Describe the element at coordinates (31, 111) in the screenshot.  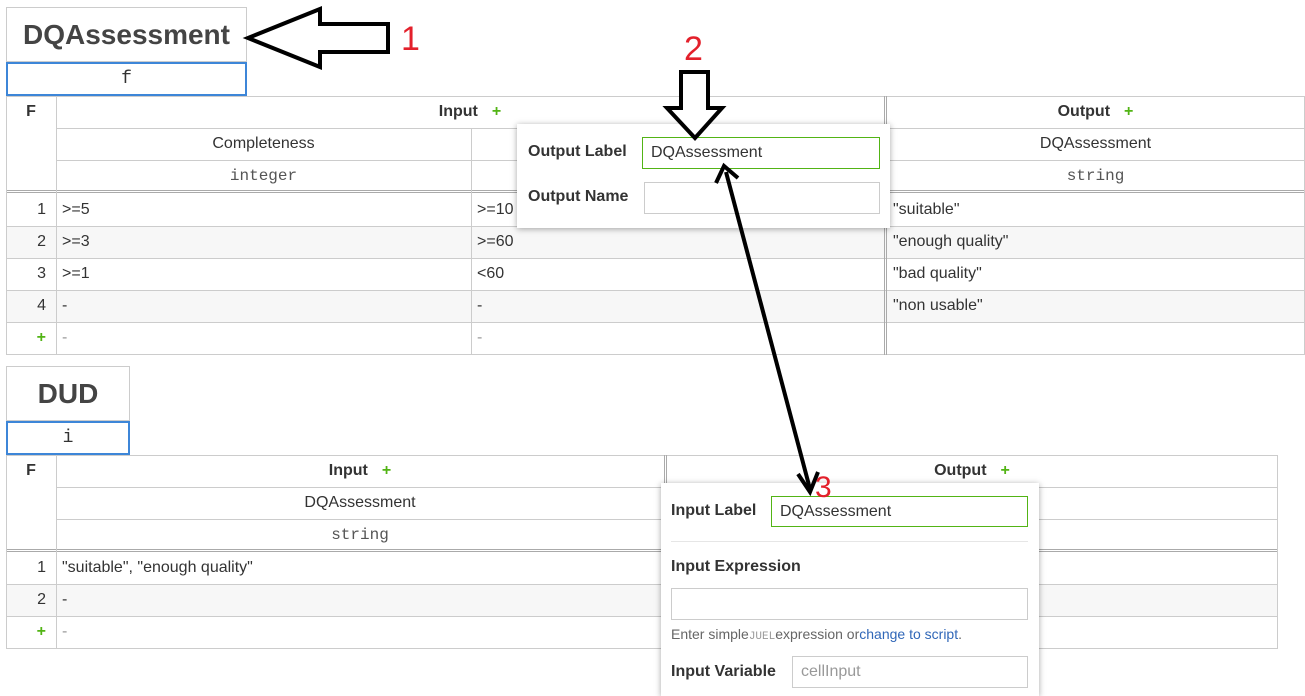
I see `table1-hit-policy-header: F` at that location.